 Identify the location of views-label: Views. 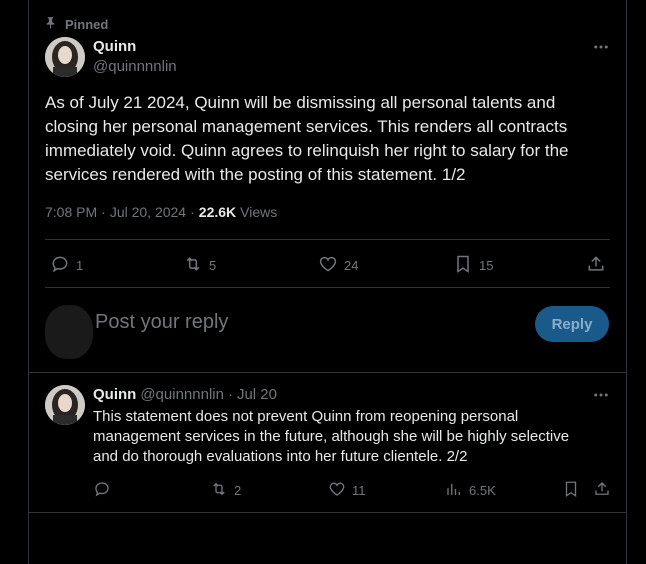
(259, 212).